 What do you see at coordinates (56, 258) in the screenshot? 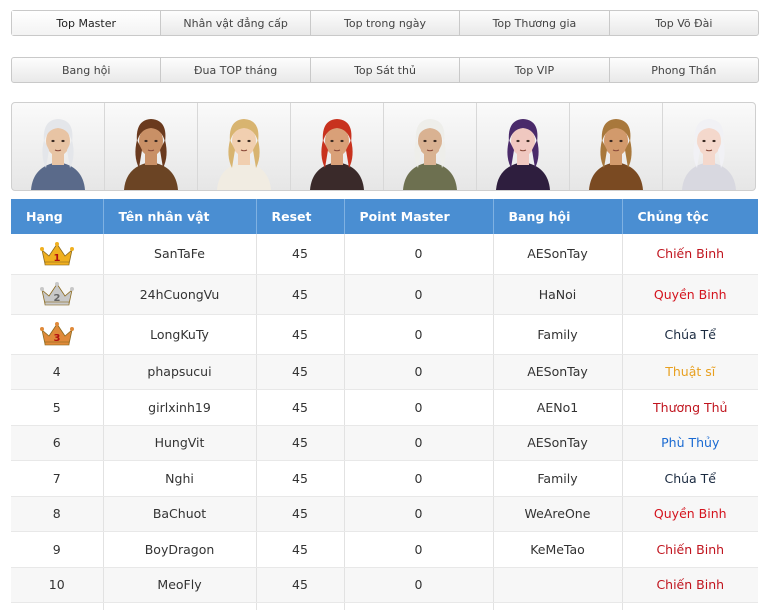
I see `crown-rank-number: 1` at bounding box center [56, 258].